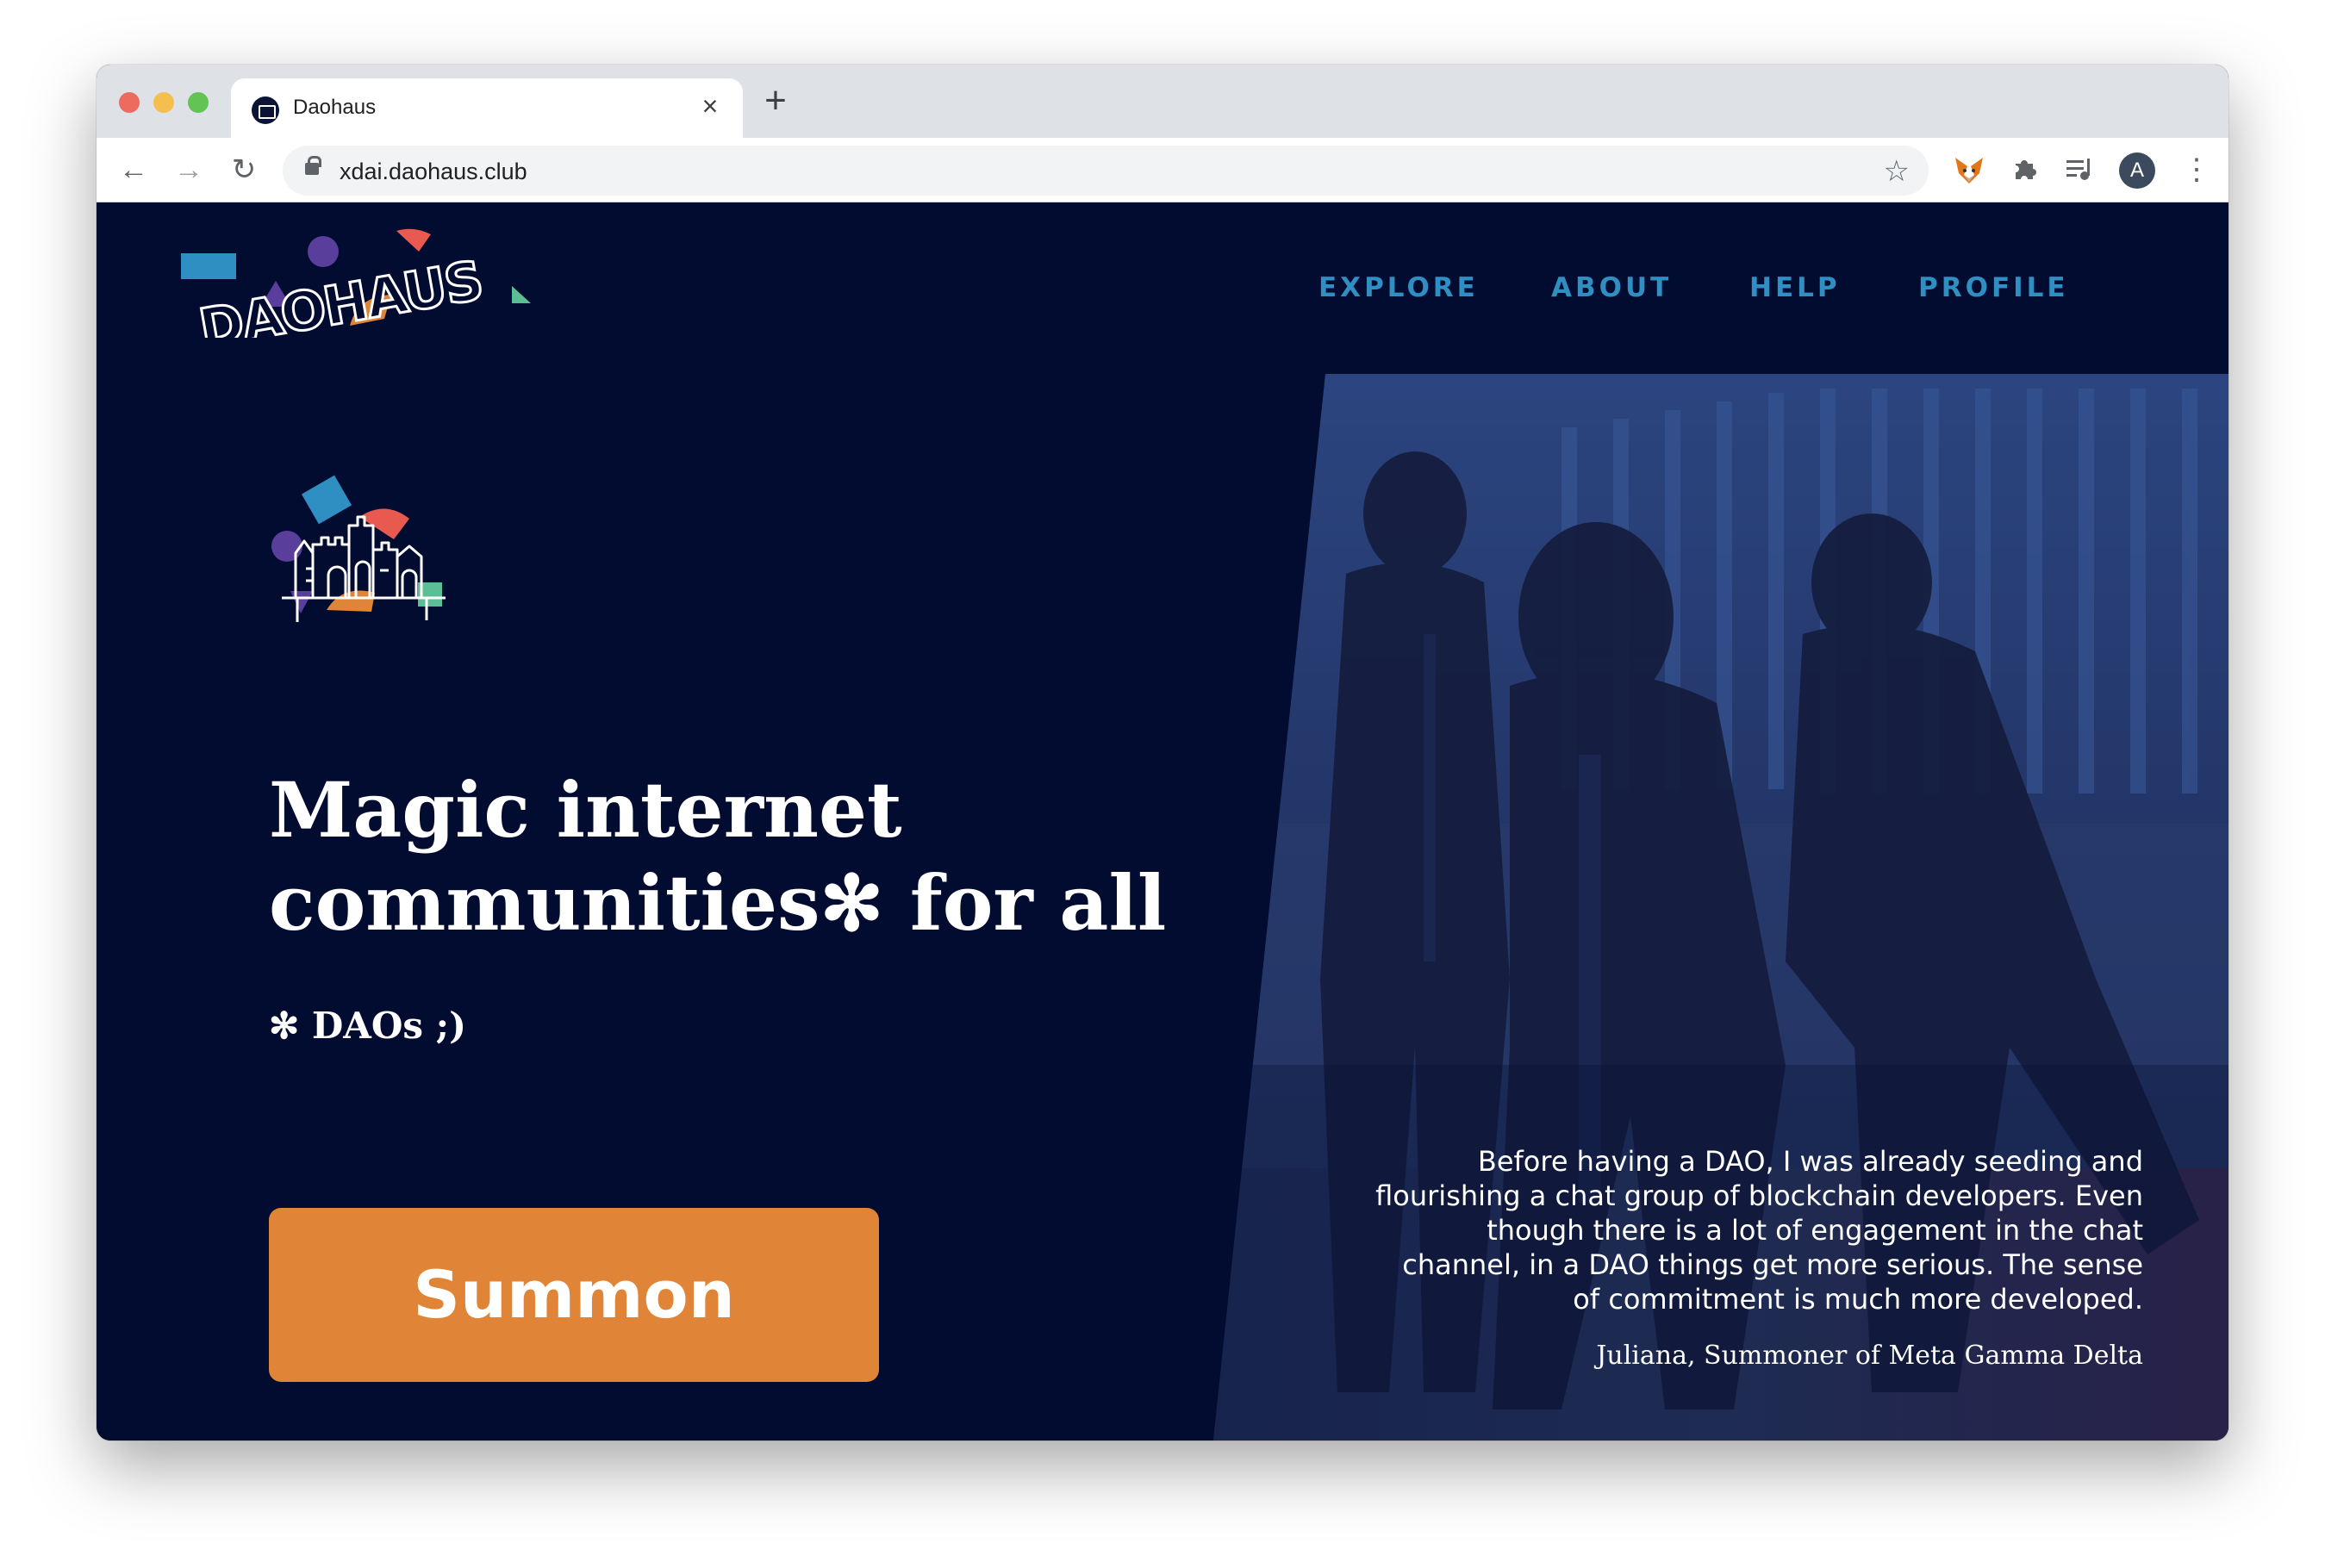 The height and width of the screenshot is (1568, 2325). Describe the element at coordinates (358, 549) in the screenshot. I see `castle-illustration-icon` at that location.